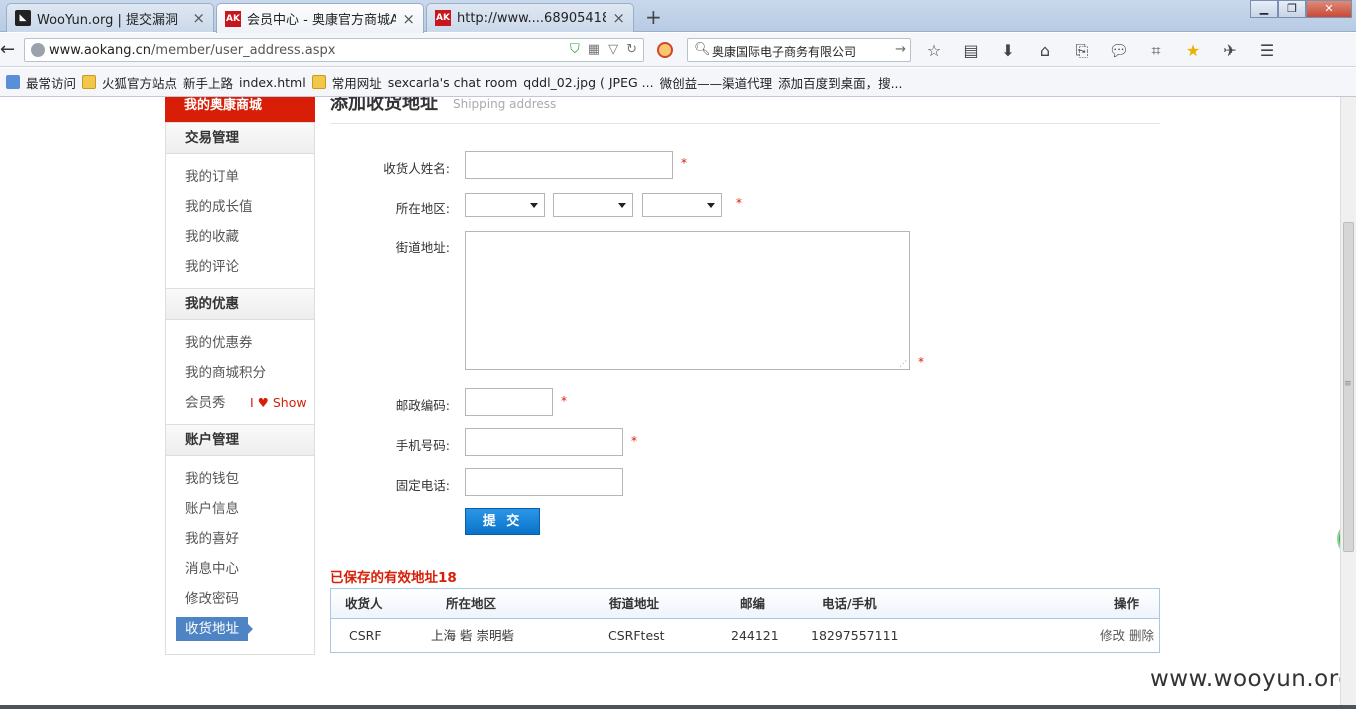  What do you see at coordinates (665, 50) in the screenshot?
I see `adblock-icon` at bounding box center [665, 50].